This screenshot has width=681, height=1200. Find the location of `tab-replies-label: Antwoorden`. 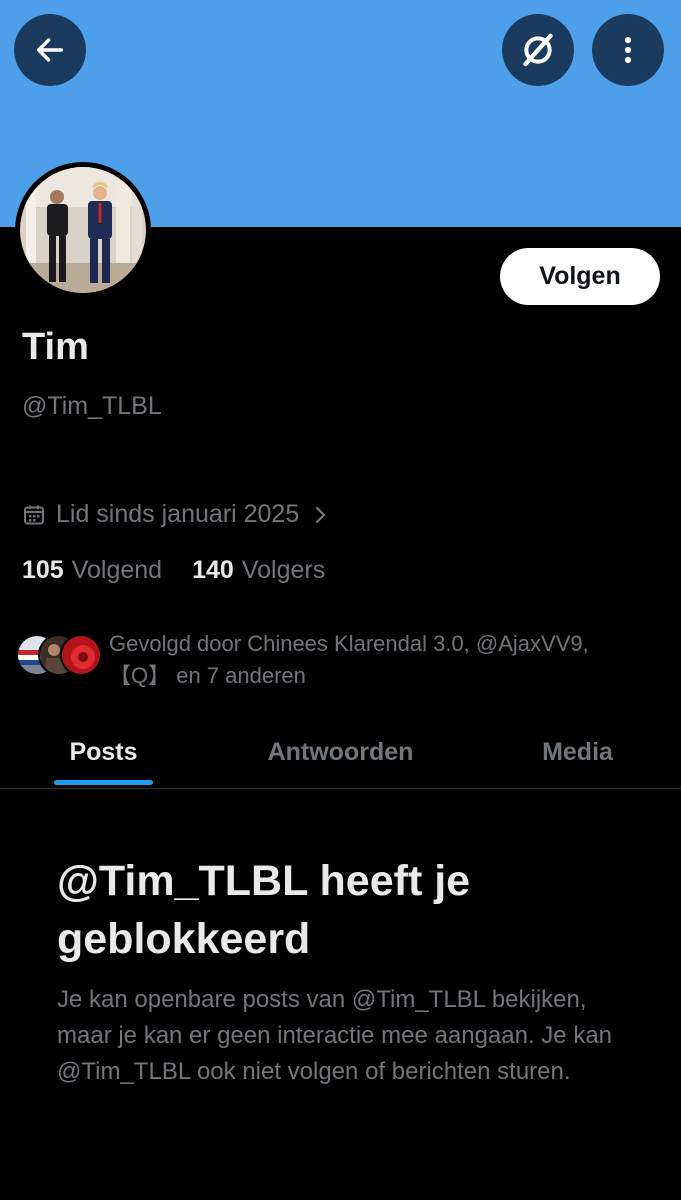

tab-replies-label: Antwoorden is located at coordinates (340, 751).